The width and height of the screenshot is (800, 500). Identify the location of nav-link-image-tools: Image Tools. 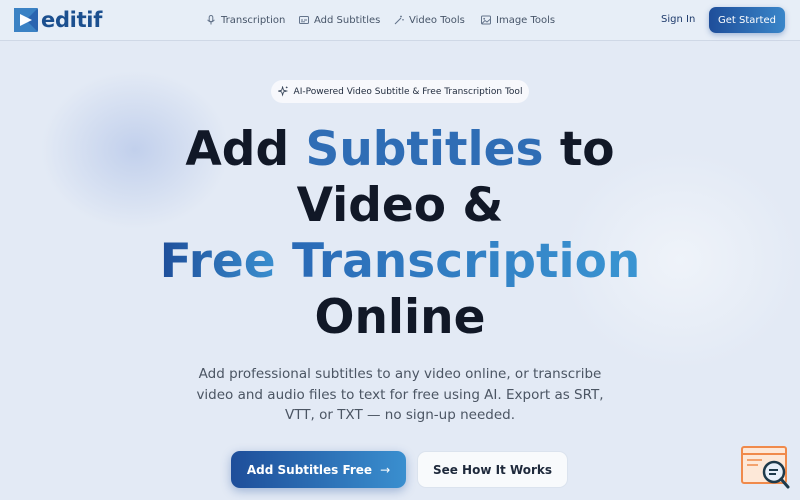
(518, 20).